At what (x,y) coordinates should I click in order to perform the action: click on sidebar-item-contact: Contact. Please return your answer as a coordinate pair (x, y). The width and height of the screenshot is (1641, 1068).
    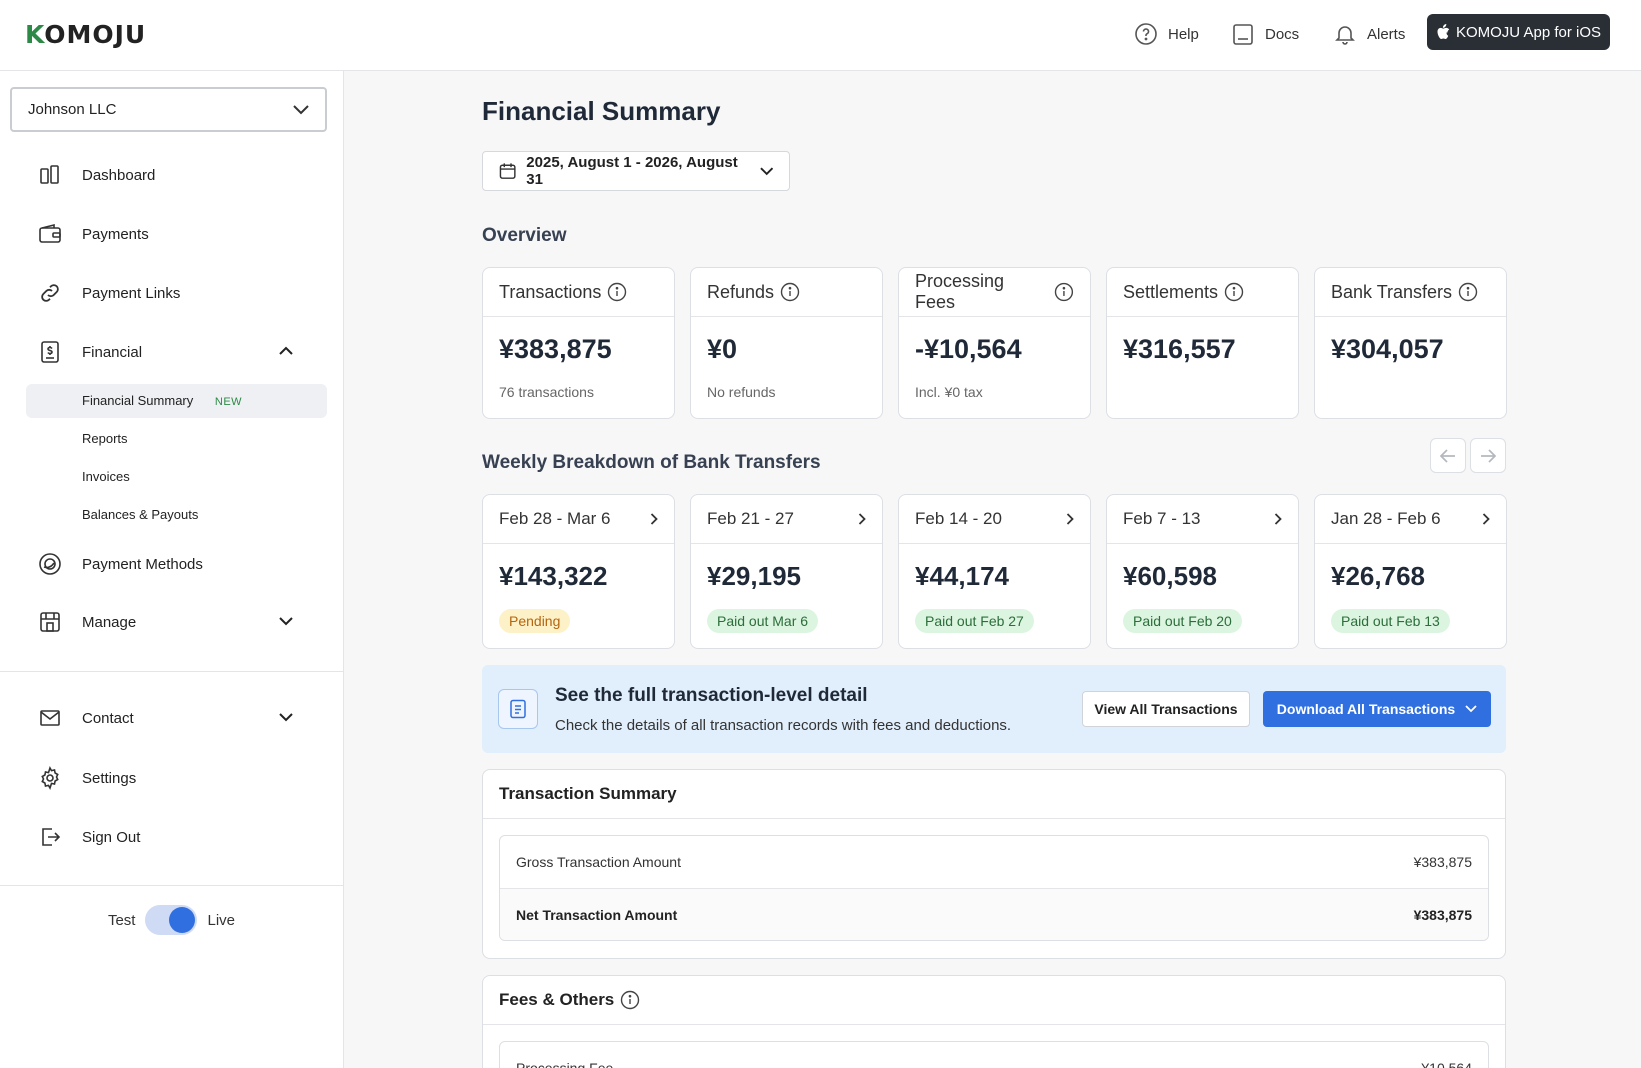
    Looking at the image, I should click on (171, 718).